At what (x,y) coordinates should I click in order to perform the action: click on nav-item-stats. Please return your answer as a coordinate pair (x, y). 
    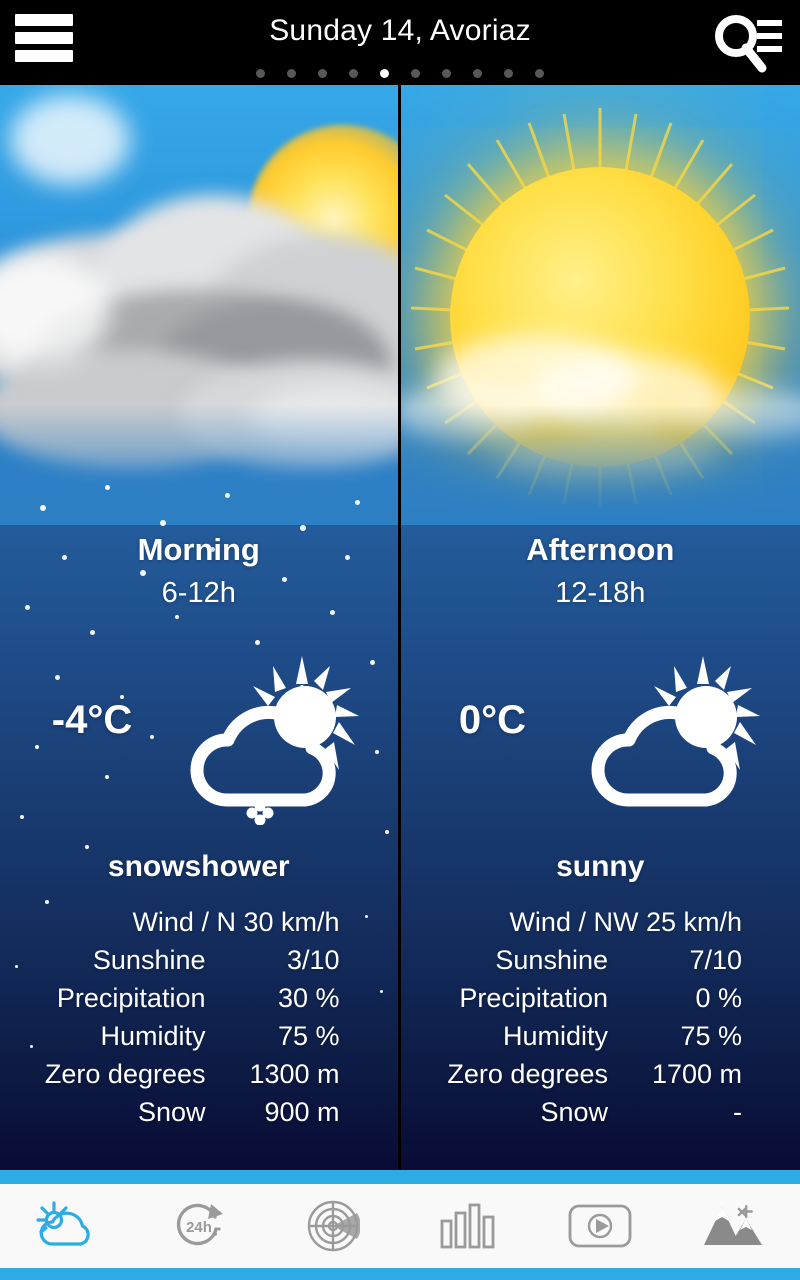
    Looking at the image, I should click on (466, 1226).